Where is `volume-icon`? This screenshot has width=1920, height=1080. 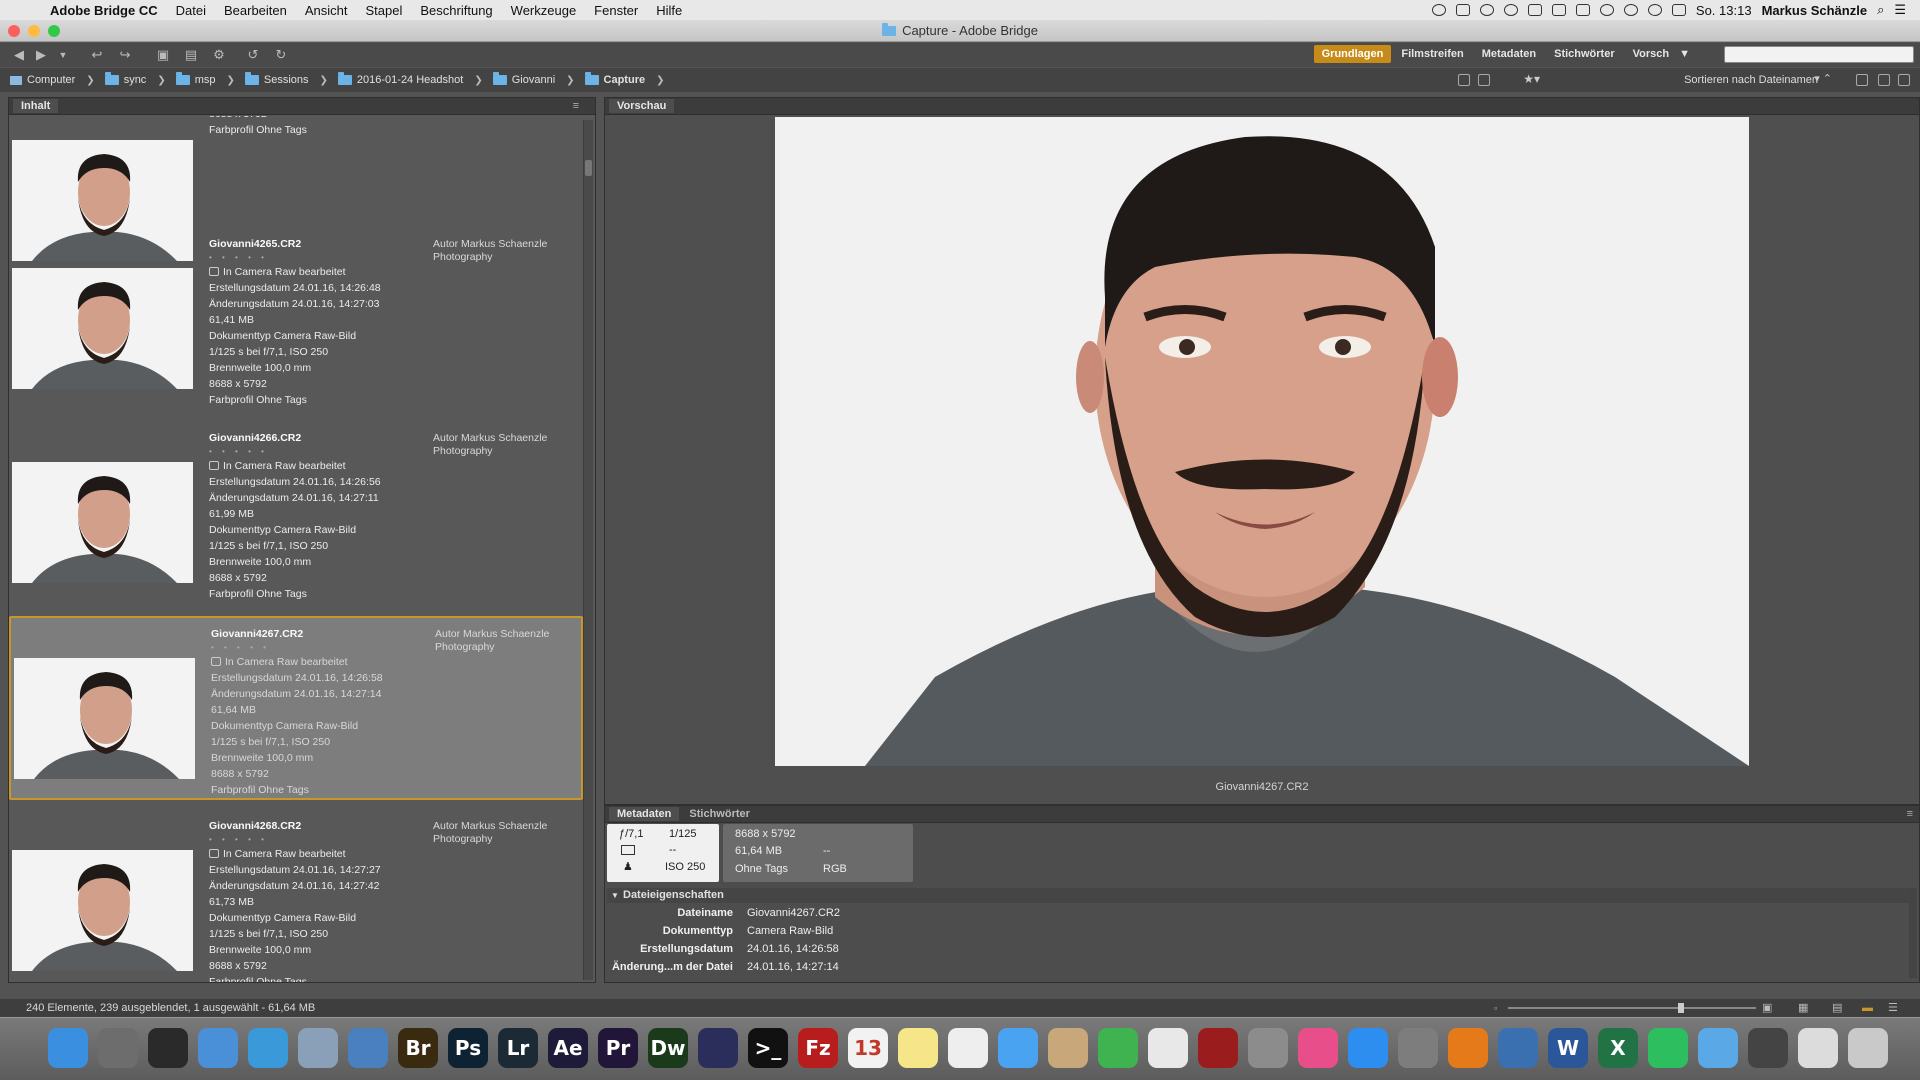 volume-icon is located at coordinates (1678, 10).